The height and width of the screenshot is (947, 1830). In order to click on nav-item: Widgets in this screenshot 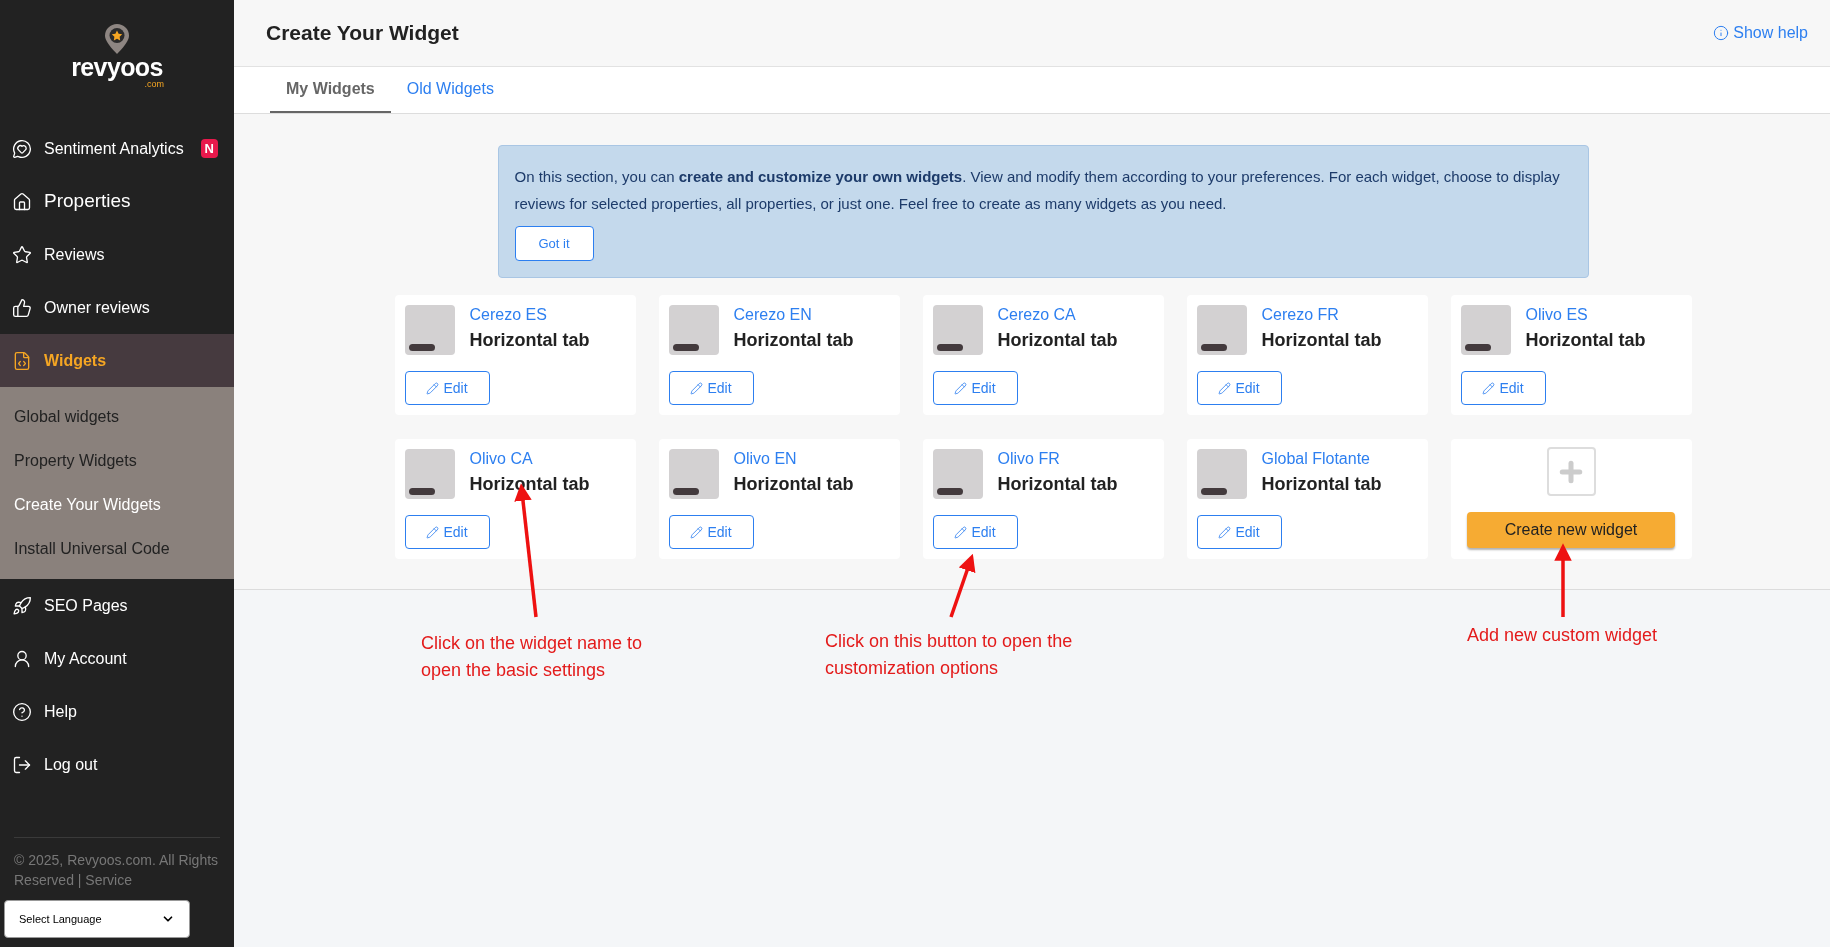, I will do `click(117, 360)`.